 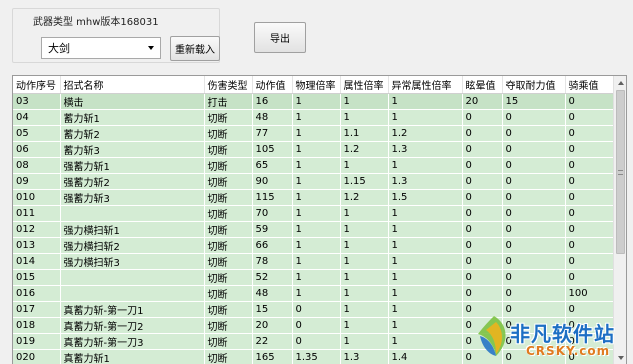 I want to click on column-header: 骑乘值, so click(x=590, y=85).